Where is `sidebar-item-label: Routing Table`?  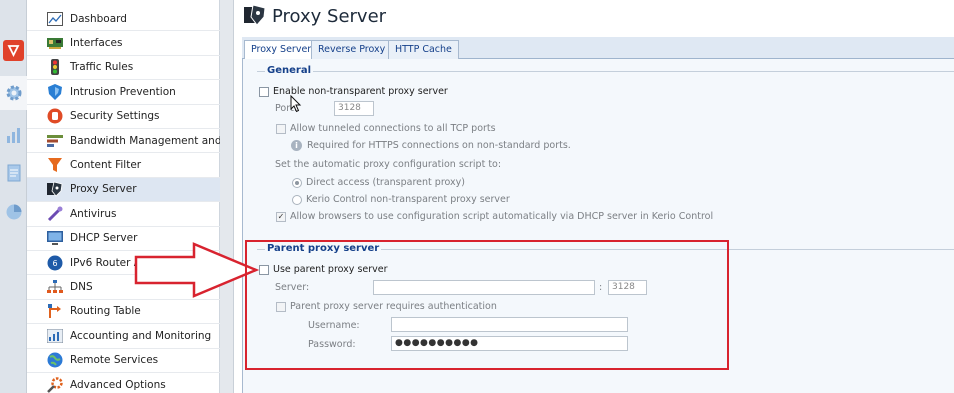
sidebar-item-label: Routing Table is located at coordinates (105, 311).